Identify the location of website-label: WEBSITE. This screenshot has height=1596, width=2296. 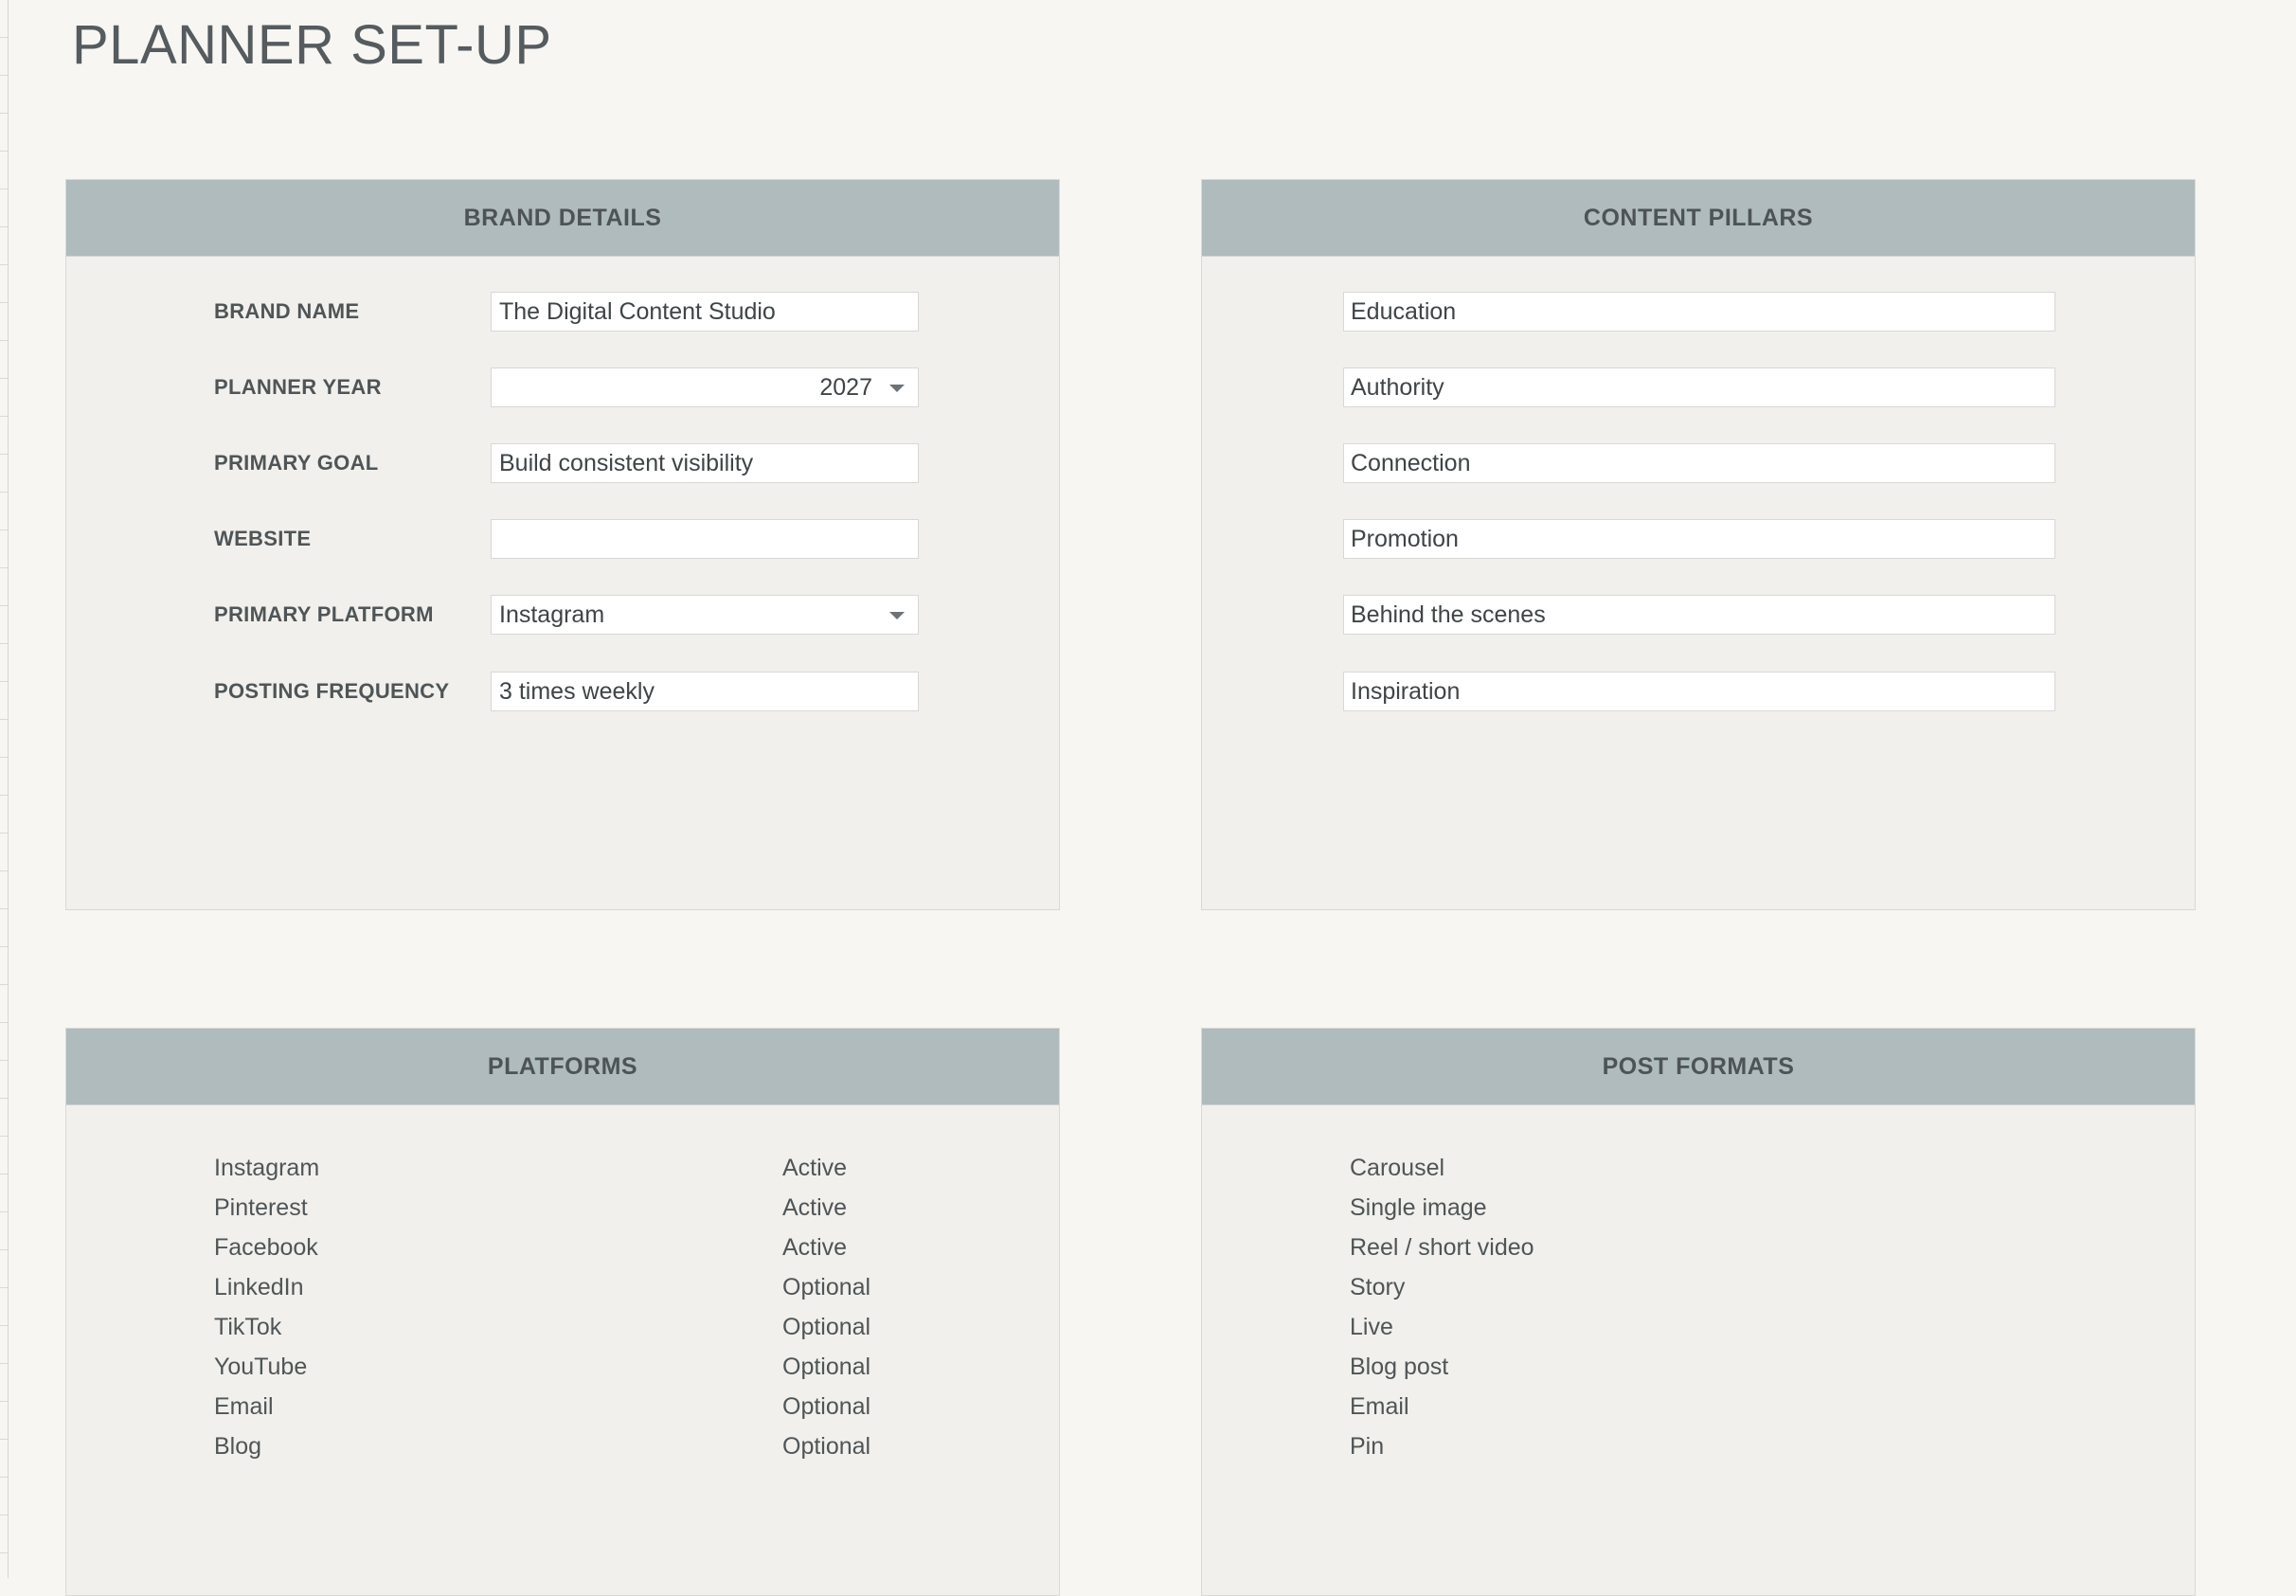
(263, 538).